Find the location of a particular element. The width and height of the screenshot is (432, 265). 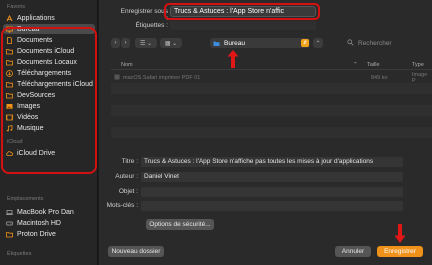

view-mode-button: ☰ ⌄ is located at coordinates (146, 43).